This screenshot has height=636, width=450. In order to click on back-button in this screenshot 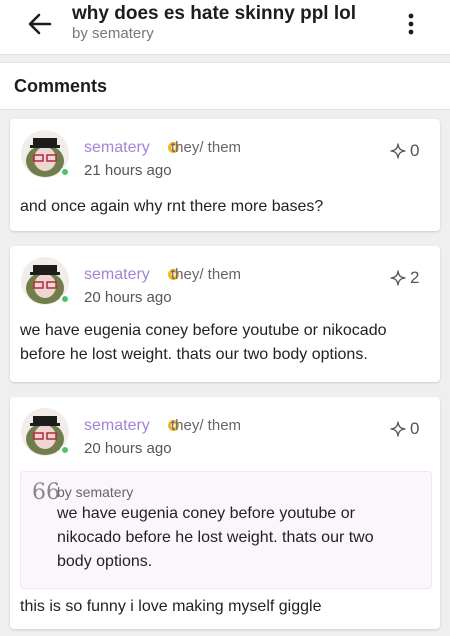, I will do `click(40, 24)`.